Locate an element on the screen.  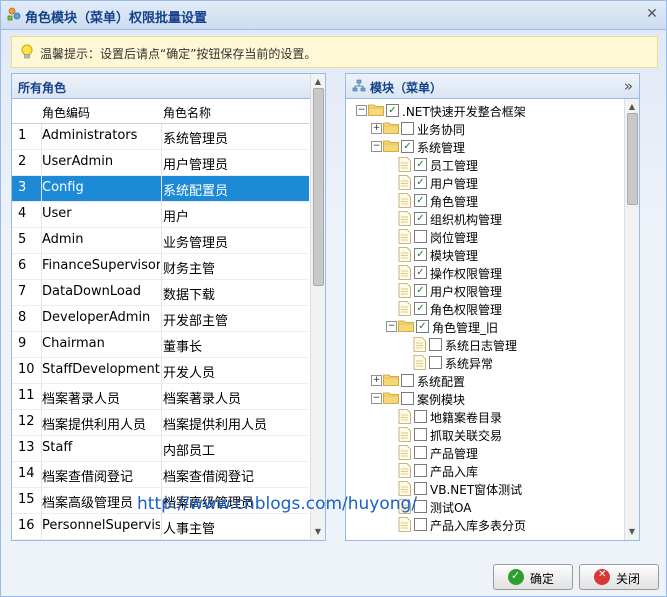
close-icon: ✕ is located at coordinates (652, 14).